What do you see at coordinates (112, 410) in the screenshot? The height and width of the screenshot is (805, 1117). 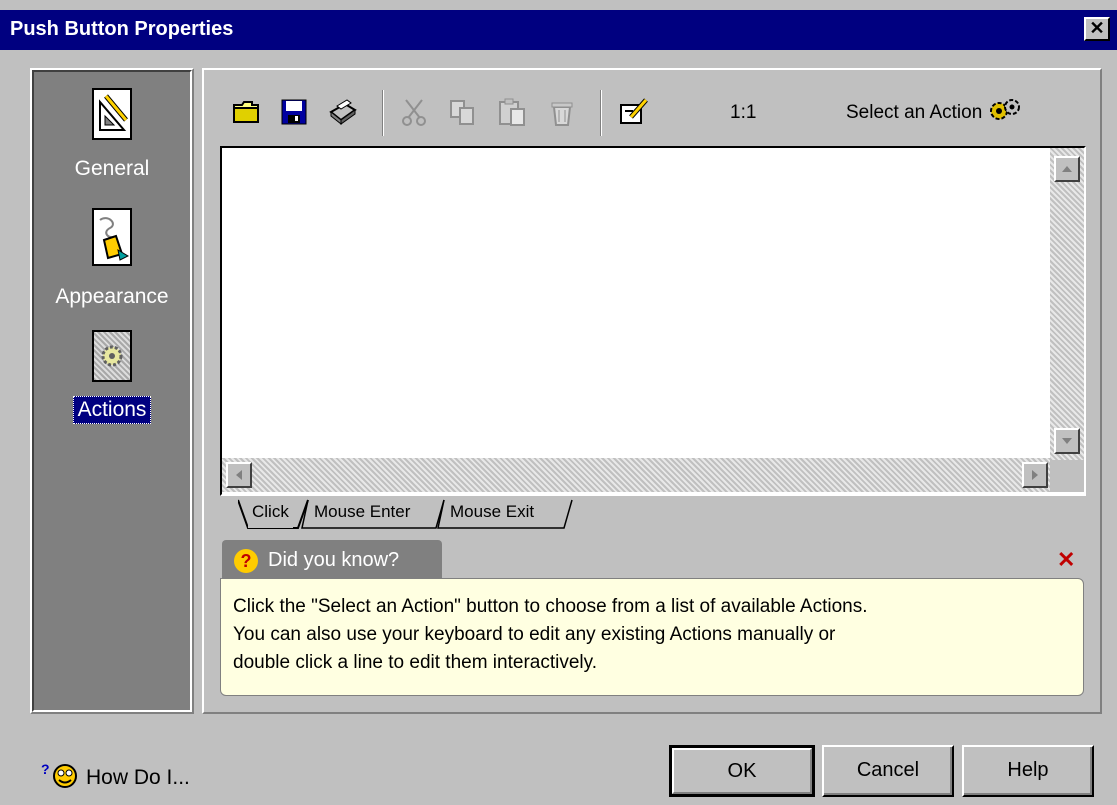 I see `sidebar-item-label: Actions` at bounding box center [112, 410].